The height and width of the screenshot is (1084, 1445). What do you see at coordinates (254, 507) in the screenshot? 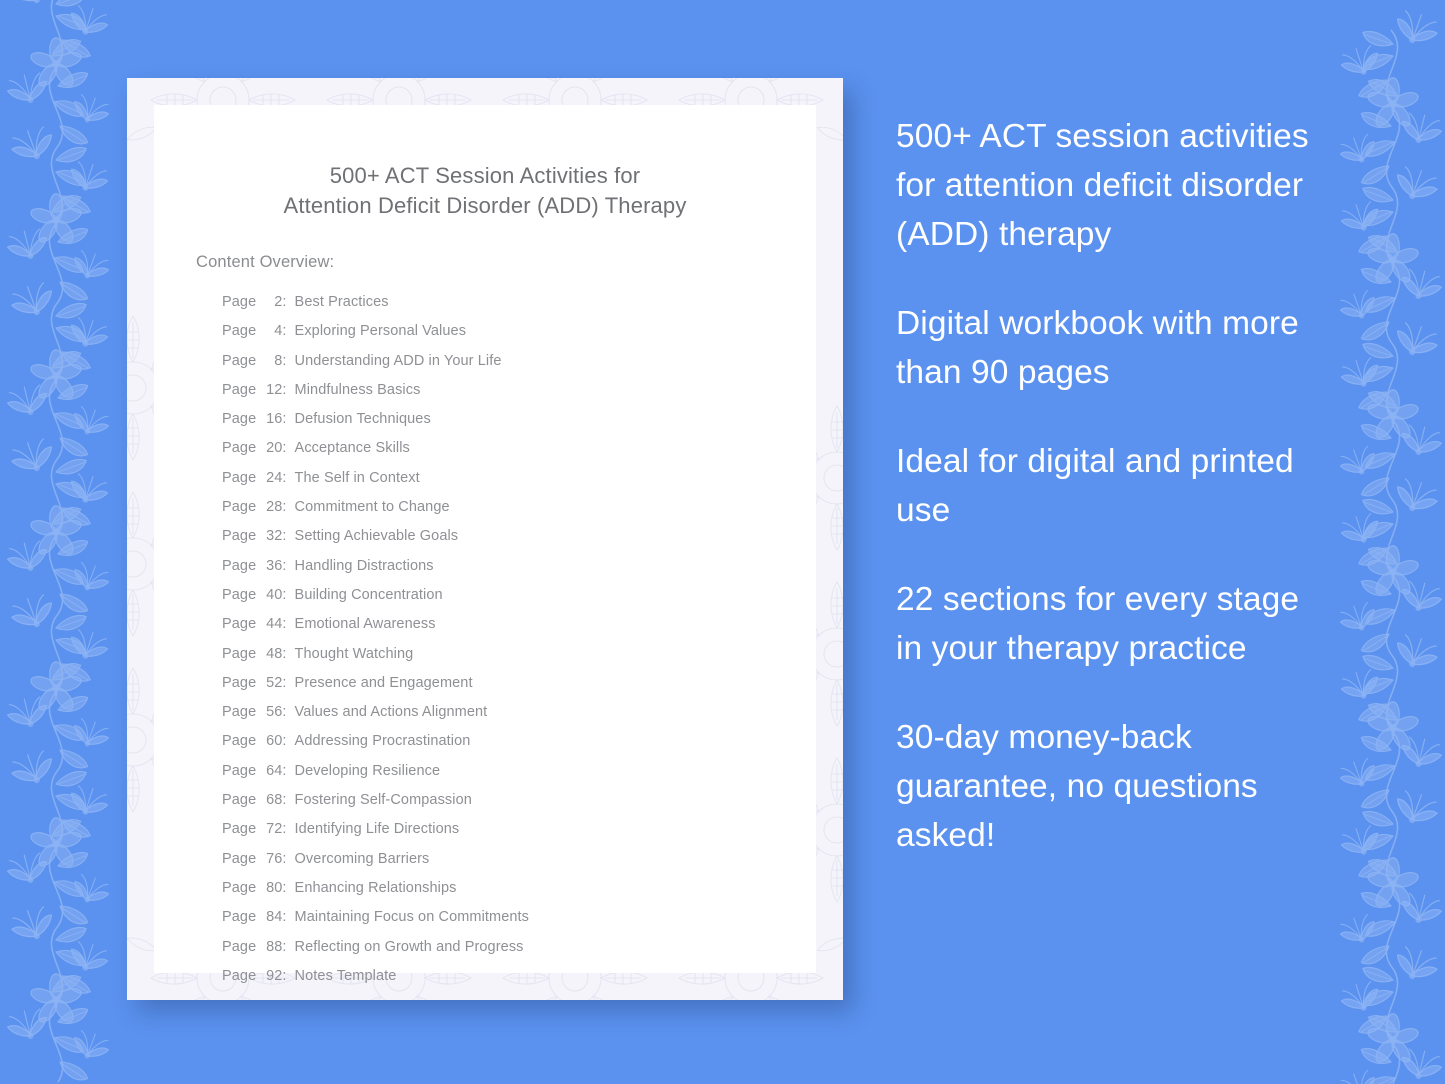
I see `toc-page-label: Page 28:` at bounding box center [254, 507].